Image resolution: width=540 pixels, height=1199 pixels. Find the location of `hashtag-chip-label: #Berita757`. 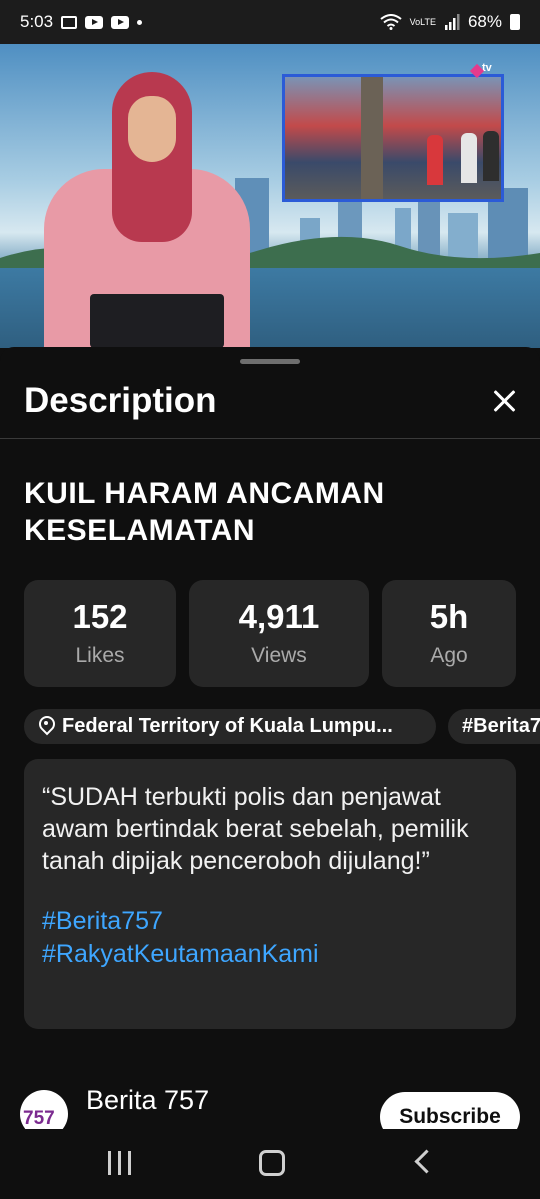

hashtag-chip-label: #Berita757 is located at coordinates (501, 726).